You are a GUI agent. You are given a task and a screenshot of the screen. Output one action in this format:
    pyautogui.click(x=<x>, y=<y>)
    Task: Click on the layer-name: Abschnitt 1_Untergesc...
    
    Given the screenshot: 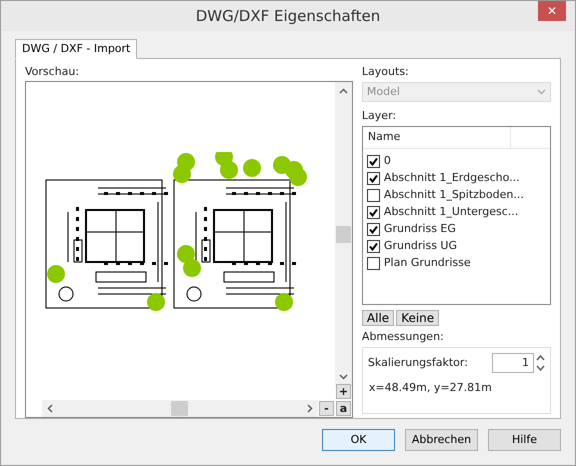 What is the action you would take?
    pyautogui.click(x=451, y=212)
    